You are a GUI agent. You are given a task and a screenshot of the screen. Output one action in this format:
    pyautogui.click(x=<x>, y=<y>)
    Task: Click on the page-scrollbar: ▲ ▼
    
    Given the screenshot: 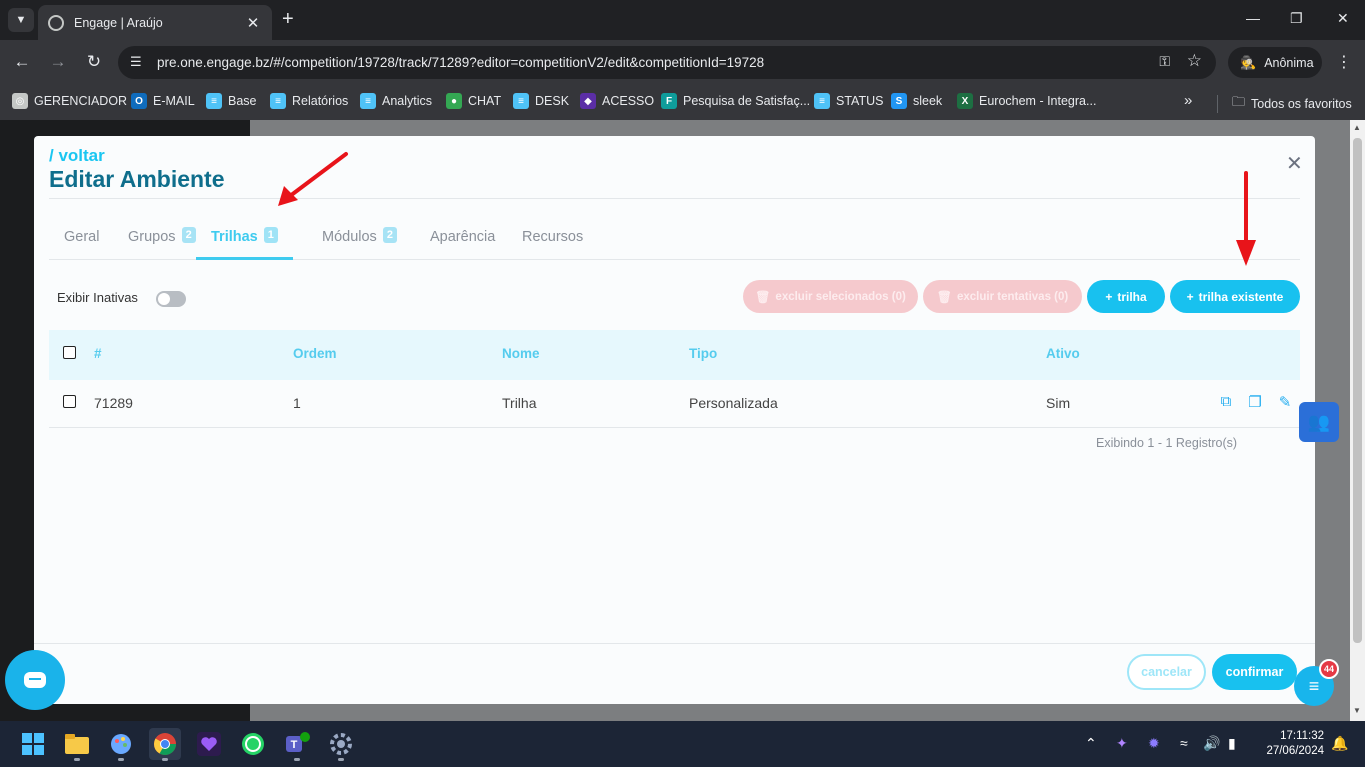 What is the action you would take?
    pyautogui.click(x=1357, y=420)
    